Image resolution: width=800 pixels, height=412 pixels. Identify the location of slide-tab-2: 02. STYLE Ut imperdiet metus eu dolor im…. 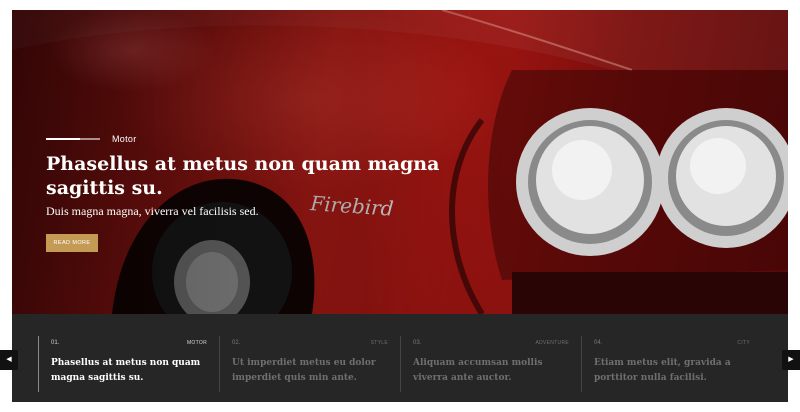
(309, 364).